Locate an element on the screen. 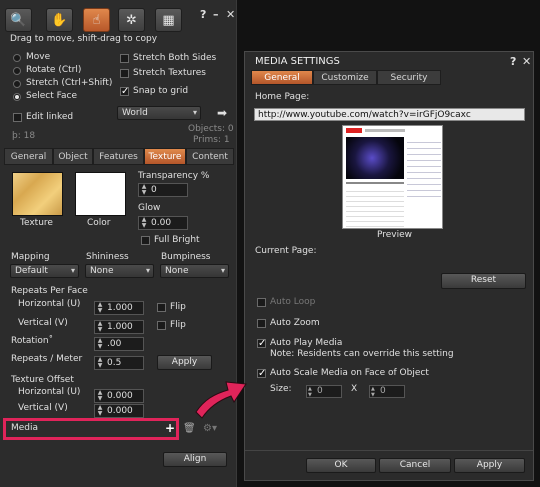  transparency-spinner: ▲ ▼ 0 is located at coordinates (163, 190).